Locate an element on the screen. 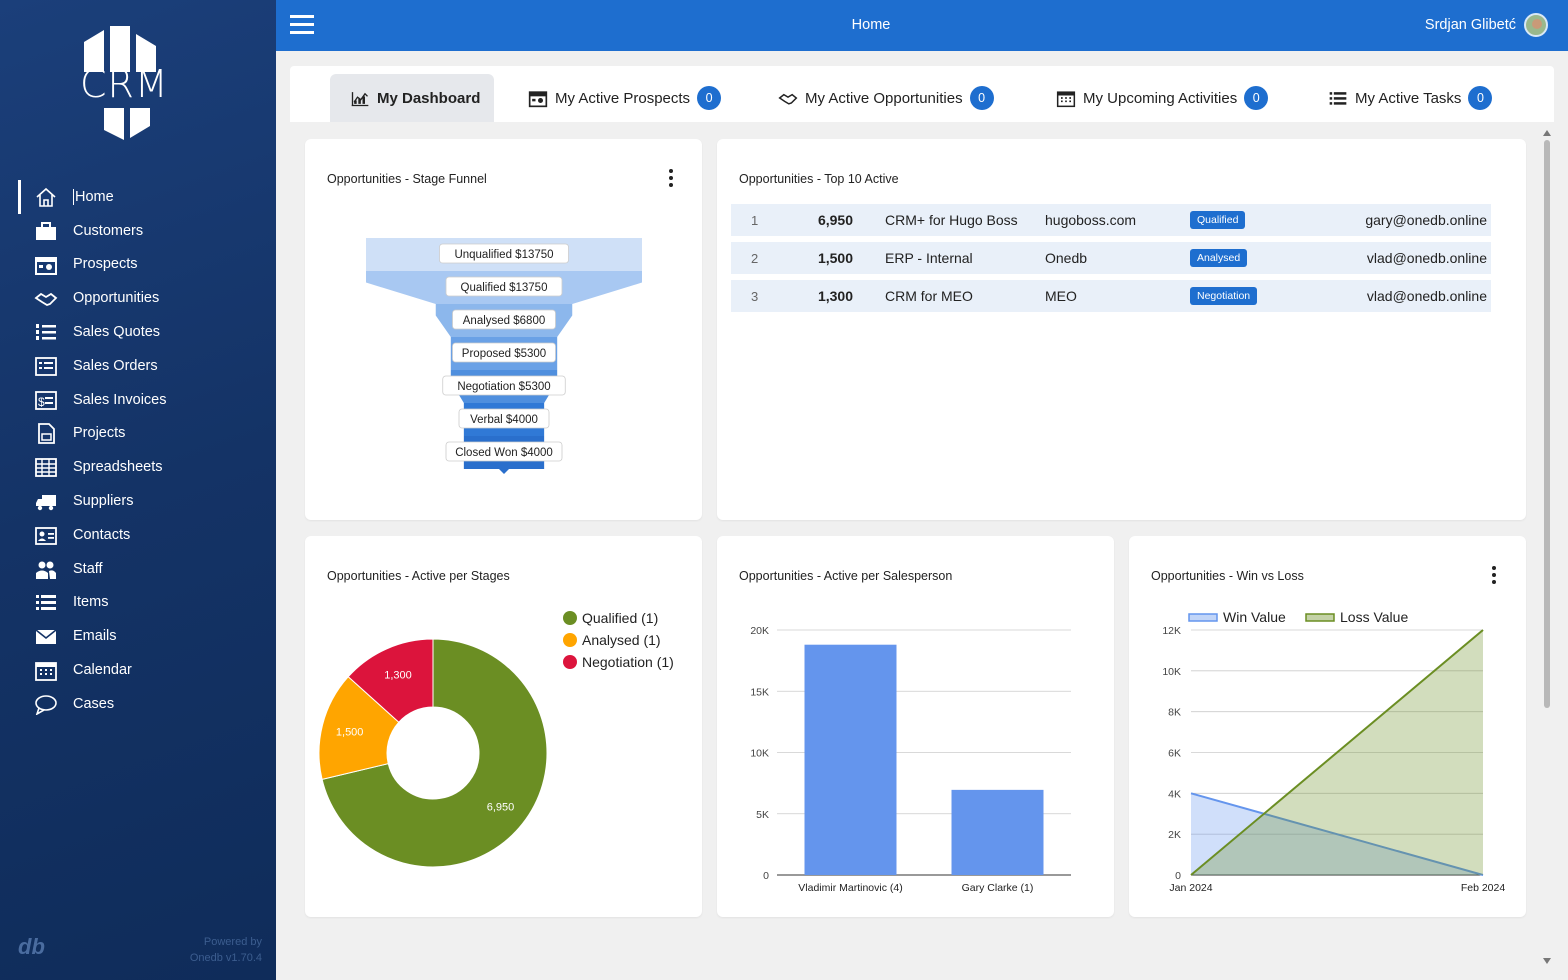 The image size is (1568, 980). funnel-tip is located at coordinates (504, 469).